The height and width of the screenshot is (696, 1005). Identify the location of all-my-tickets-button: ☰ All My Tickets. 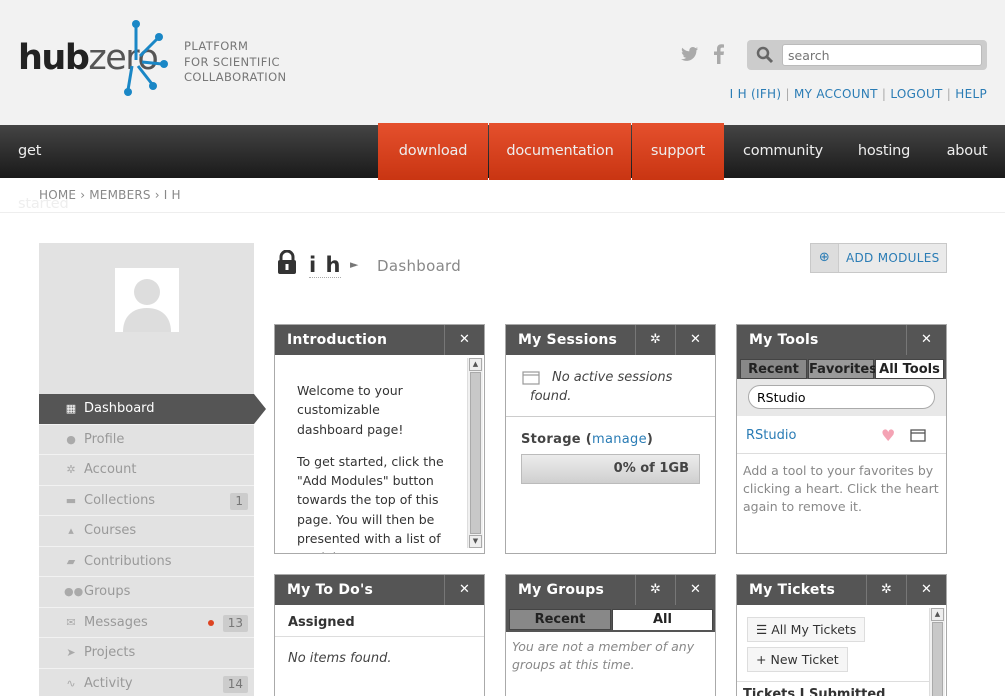
(806, 629).